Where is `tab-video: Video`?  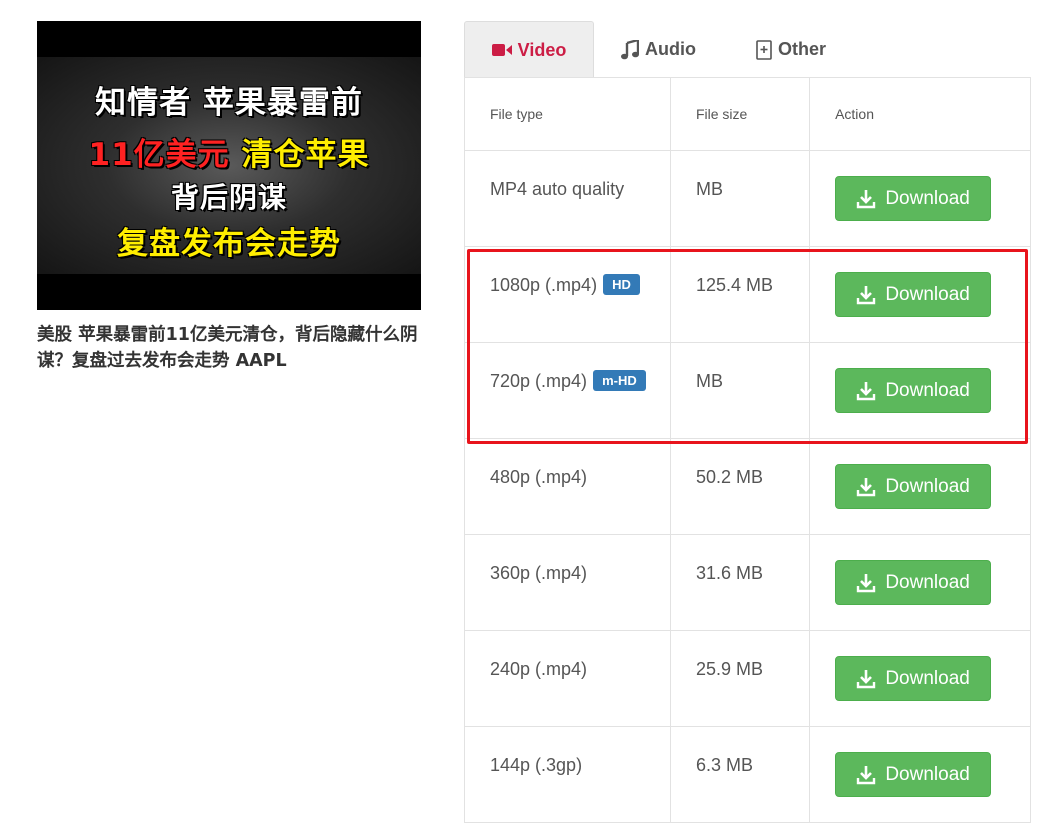
tab-video: Video is located at coordinates (529, 49).